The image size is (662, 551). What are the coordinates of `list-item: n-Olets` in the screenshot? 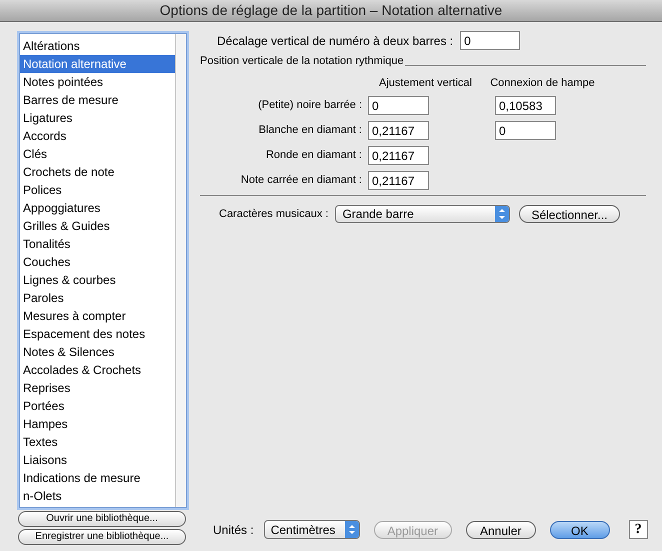 It's located at (97, 496).